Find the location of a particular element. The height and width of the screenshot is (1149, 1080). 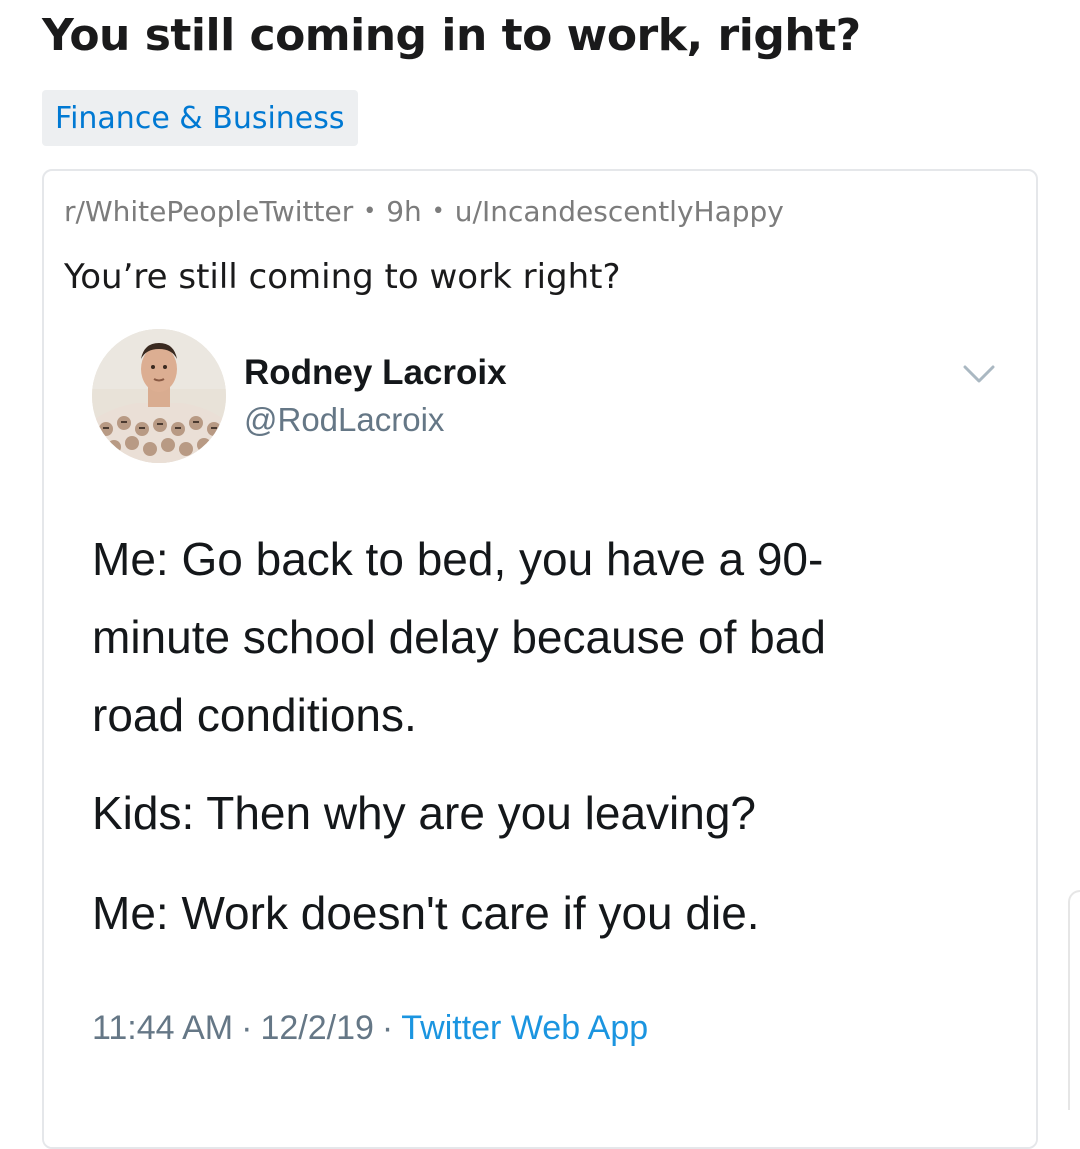

user-avatar-icon is located at coordinates (159, 396).